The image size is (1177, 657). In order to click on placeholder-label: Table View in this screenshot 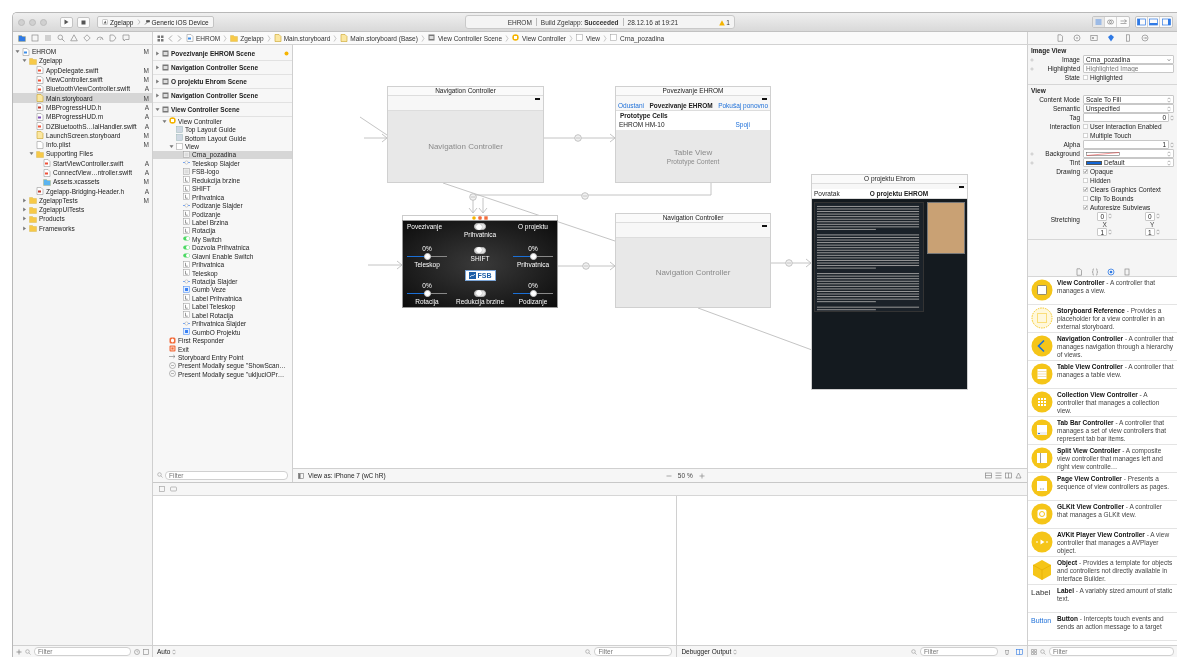, I will do `click(693, 152)`.